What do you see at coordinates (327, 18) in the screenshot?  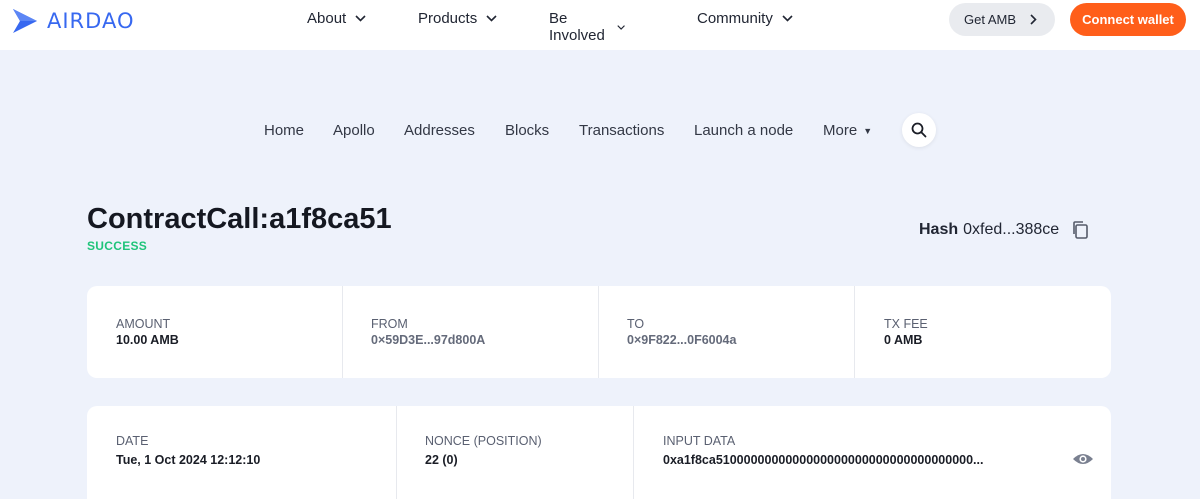 I see `nav-about-label: About` at bounding box center [327, 18].